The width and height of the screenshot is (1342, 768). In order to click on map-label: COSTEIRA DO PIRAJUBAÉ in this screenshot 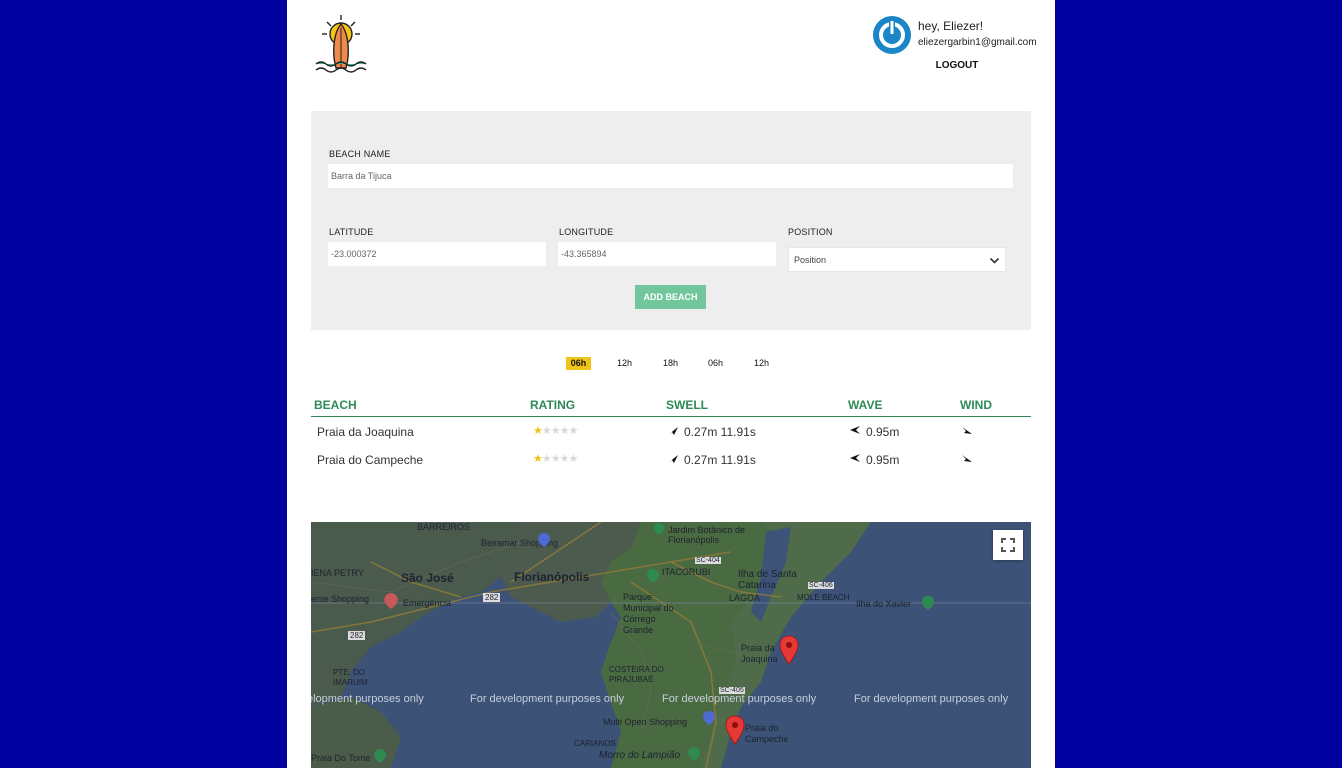, I will do `click(636, 674)`.